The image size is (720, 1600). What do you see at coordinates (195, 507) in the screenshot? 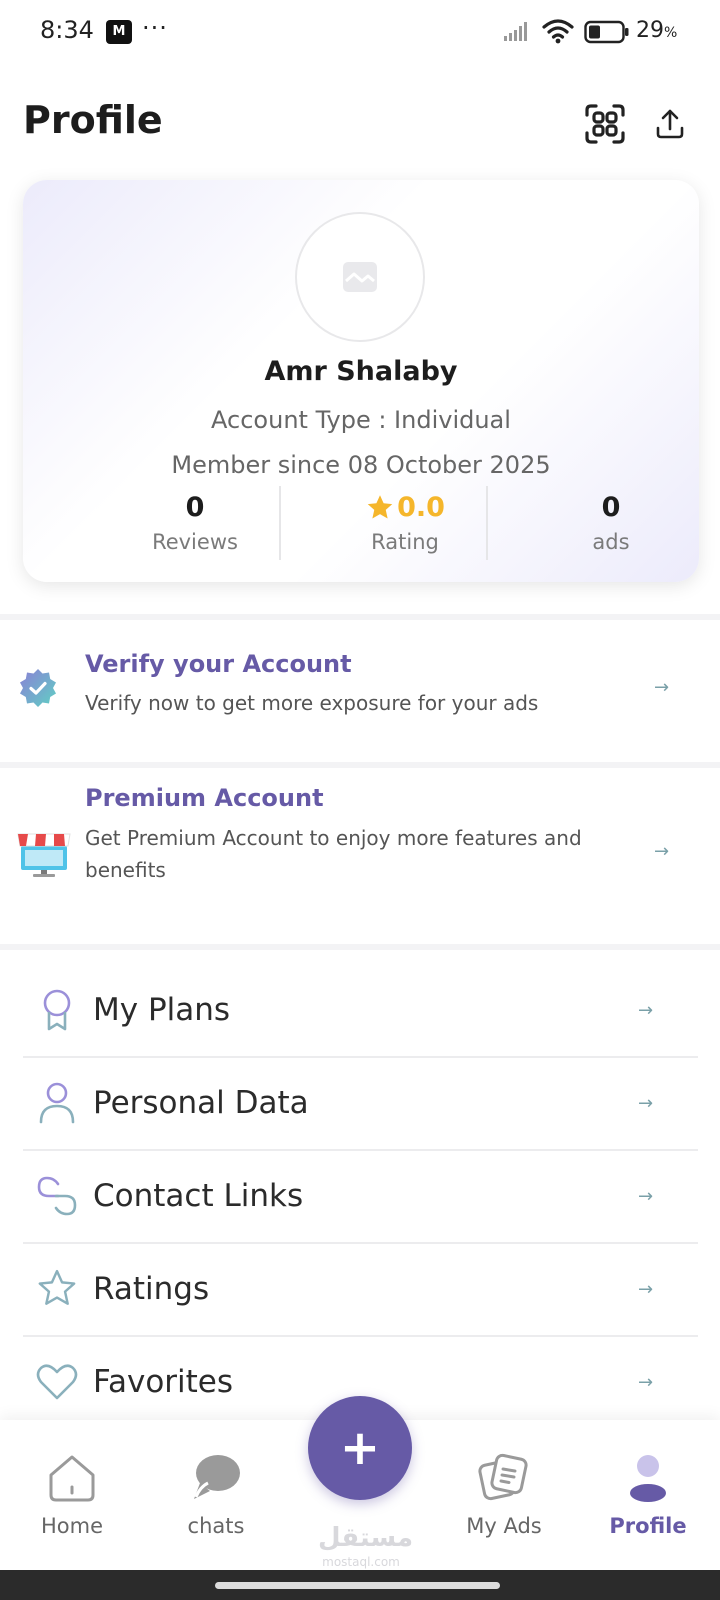
I see `reviews-count: 0` at bounding box center [195, 507].